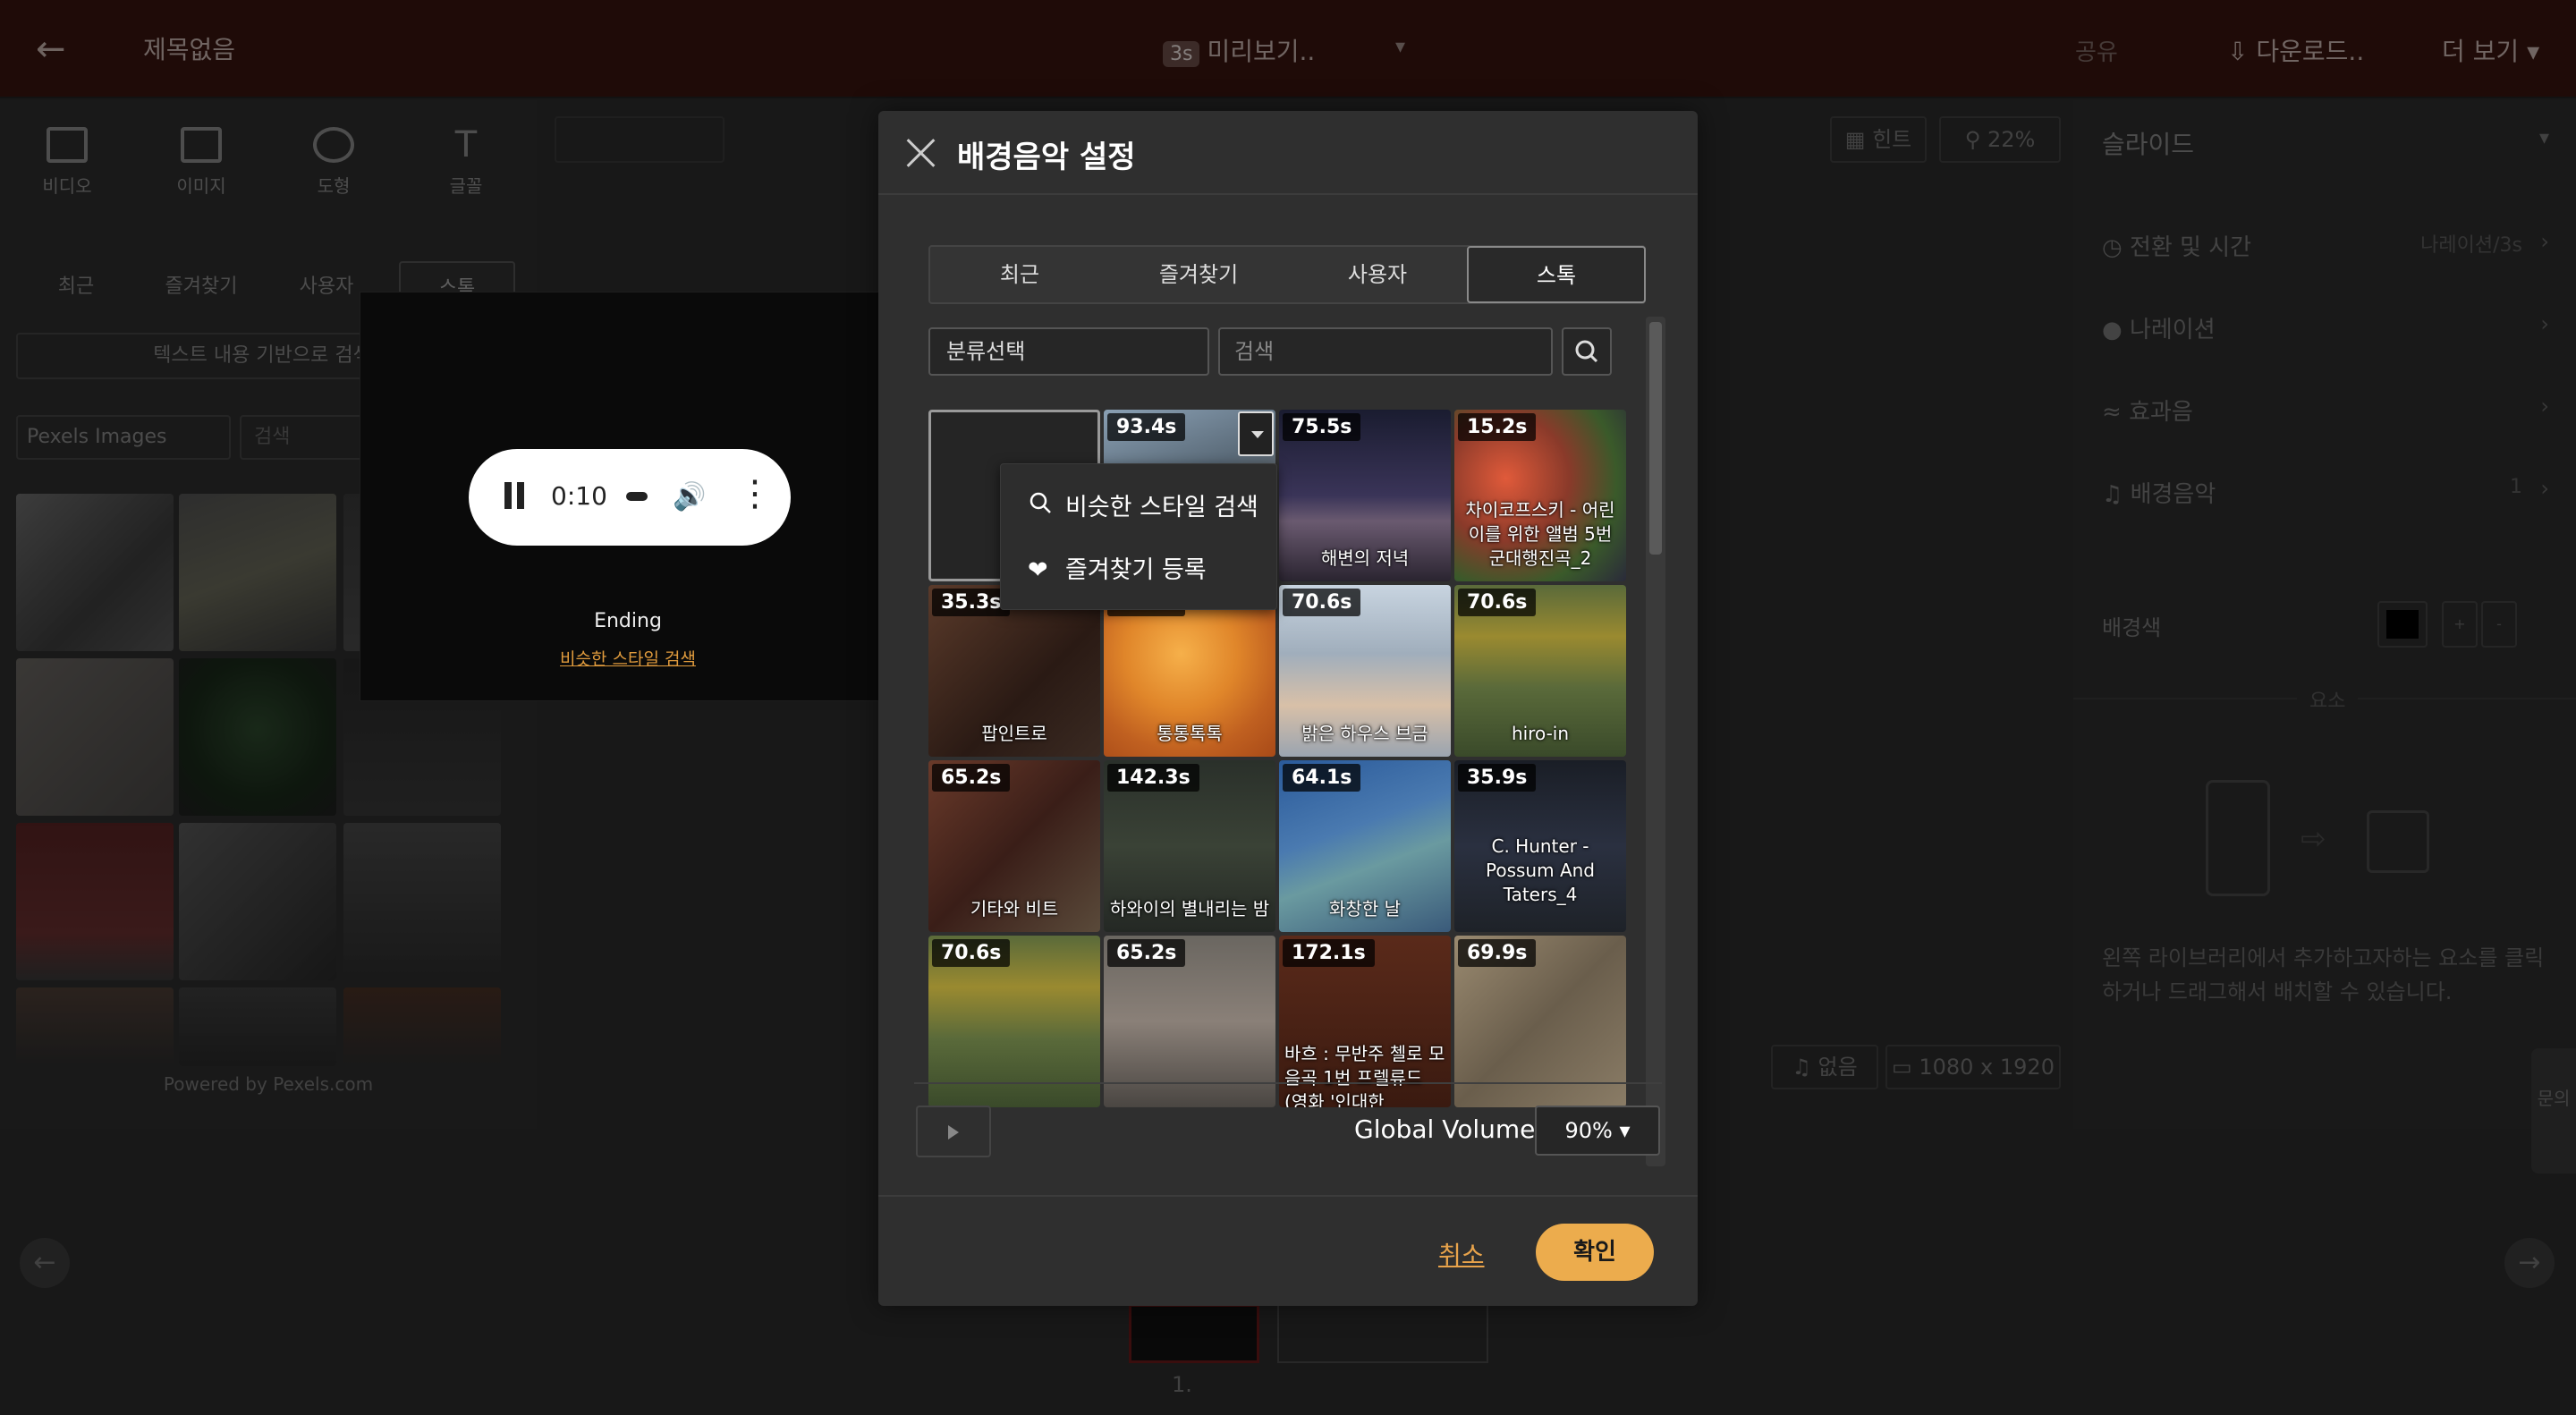 This screenshot has height=1415, width=2576. What do you see at coordinates (1365, 495) in the screenshot?
I see `music-tile: 75.5s 해변의 저녁` at bounding box center [1365, 495].